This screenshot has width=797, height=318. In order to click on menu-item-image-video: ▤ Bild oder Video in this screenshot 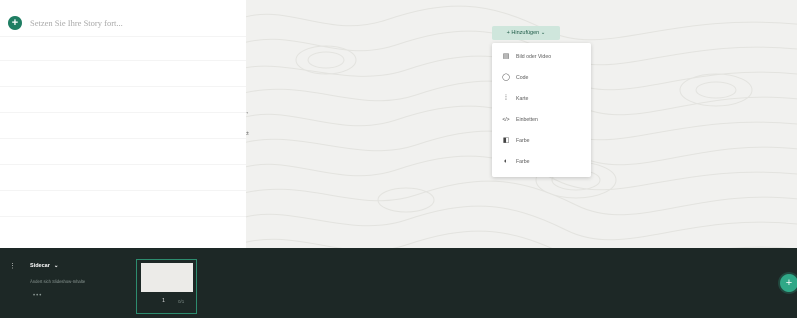, I will do `click(543, 57)`.